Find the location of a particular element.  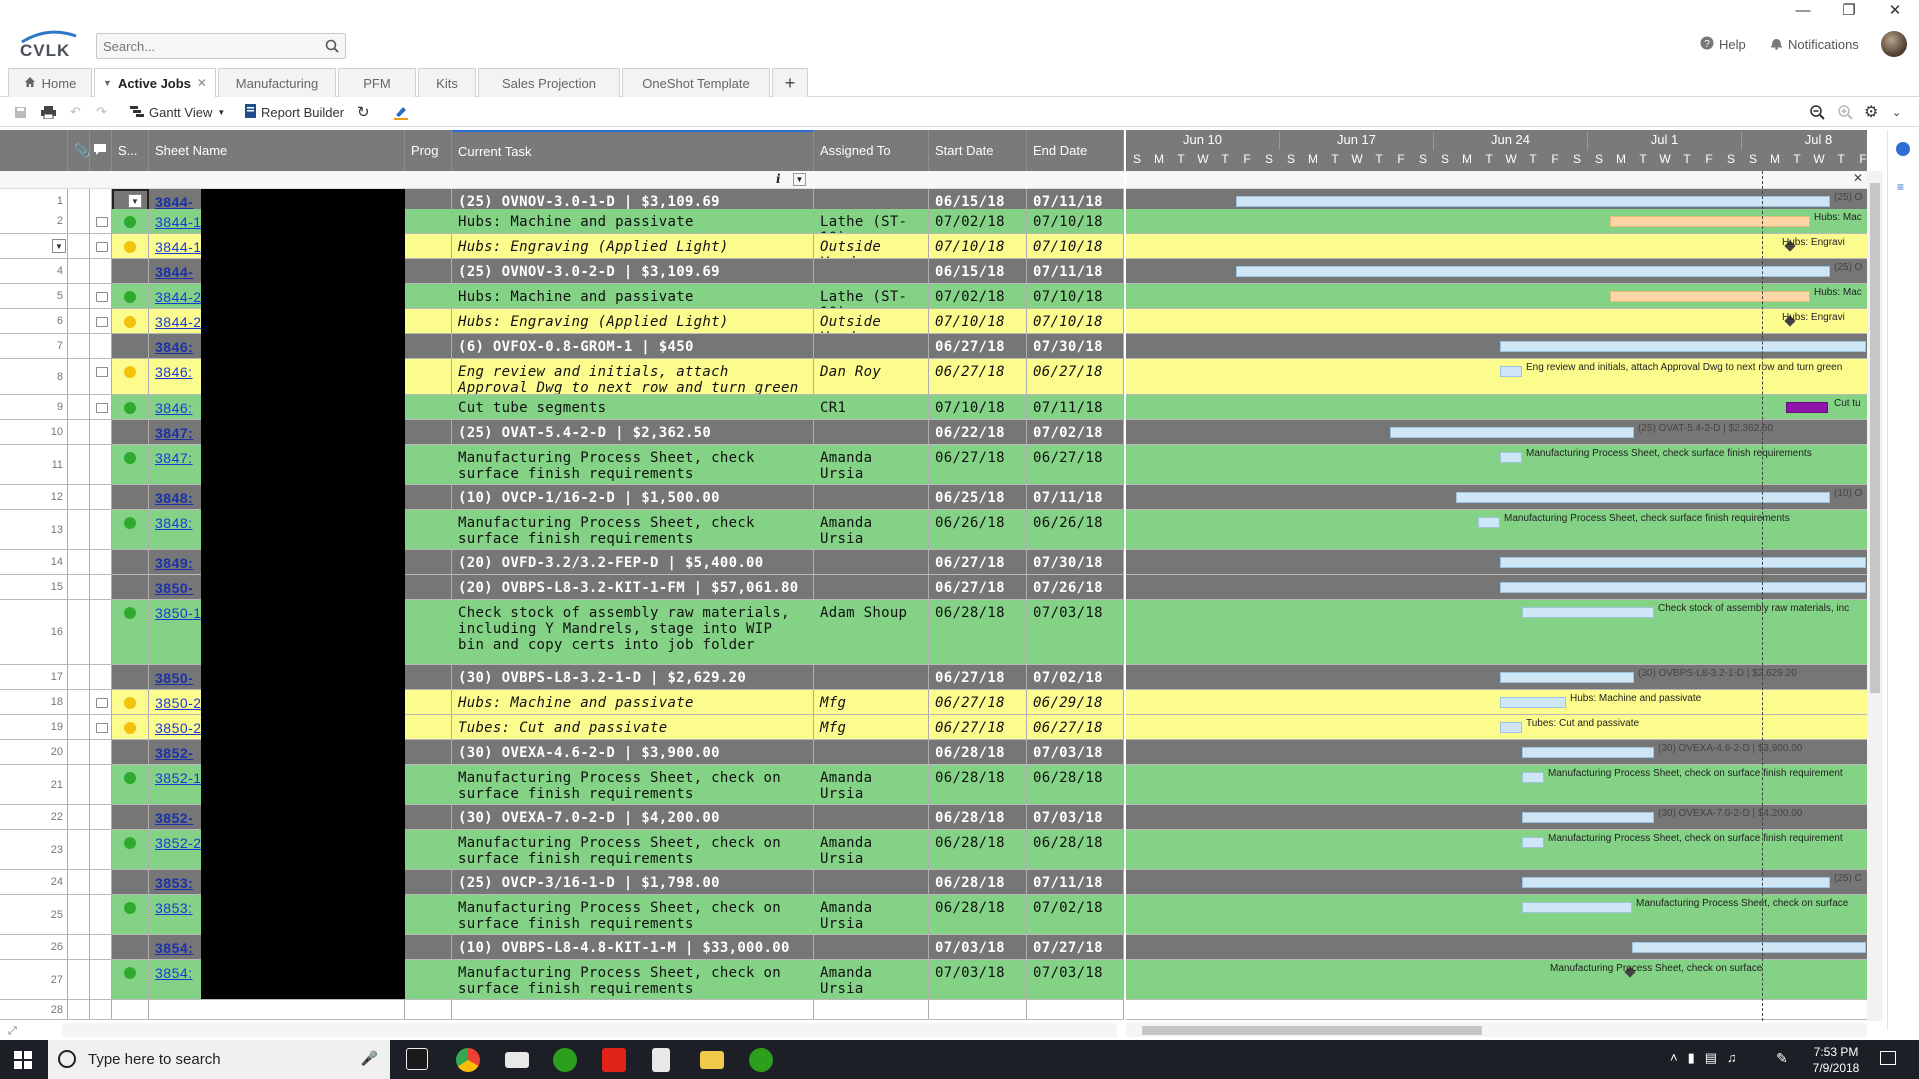

tab-pfm: PFM is located at coordinates (377, 82).